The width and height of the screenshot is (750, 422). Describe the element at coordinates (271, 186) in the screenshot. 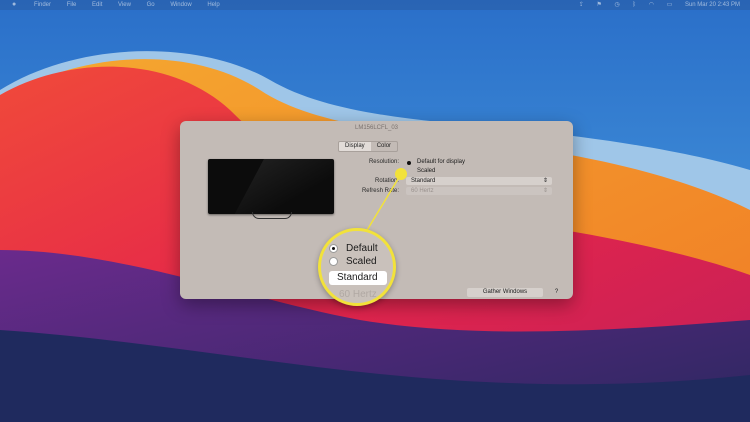

I see `monitor-image` at that location.